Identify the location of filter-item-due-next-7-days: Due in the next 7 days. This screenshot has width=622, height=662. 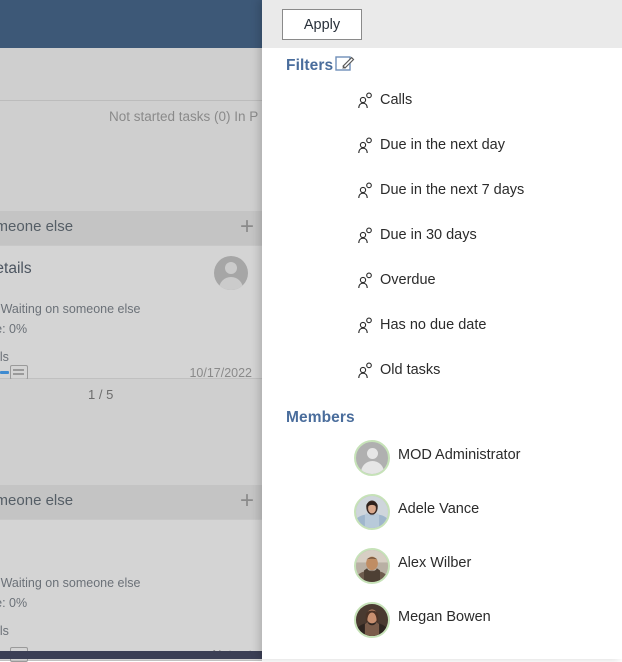
(446, 193).